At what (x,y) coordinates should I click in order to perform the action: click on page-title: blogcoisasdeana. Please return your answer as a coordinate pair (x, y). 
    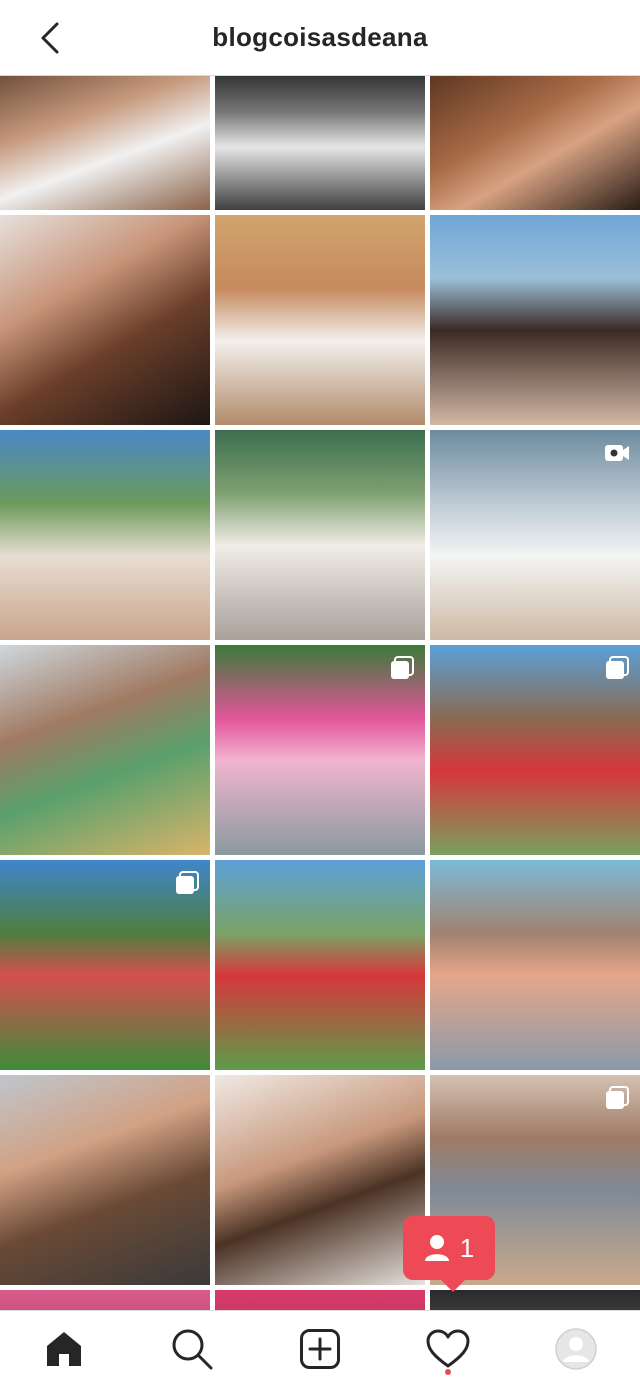
    Looking at the image, I should click on (320, 37).